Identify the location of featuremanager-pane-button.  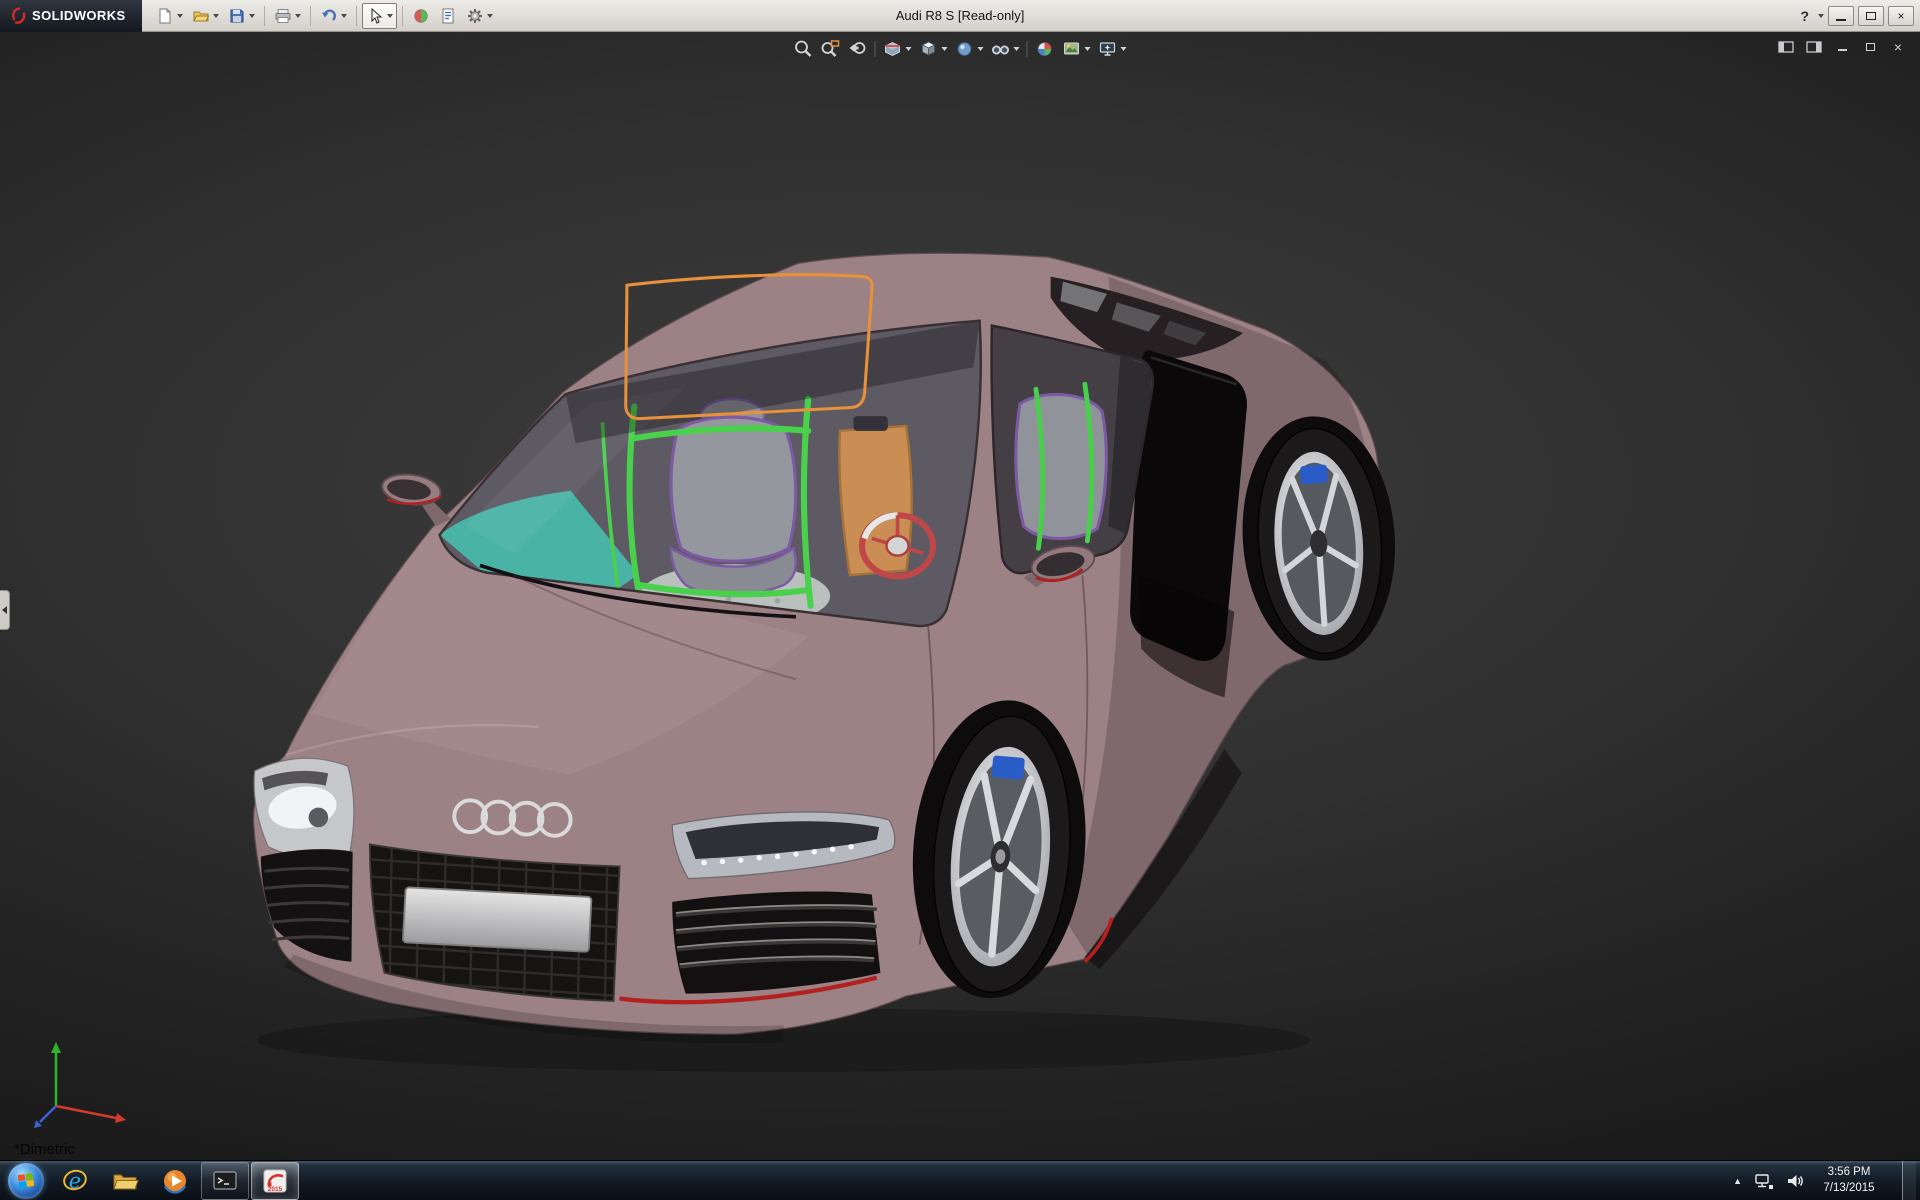
(1786, 47).